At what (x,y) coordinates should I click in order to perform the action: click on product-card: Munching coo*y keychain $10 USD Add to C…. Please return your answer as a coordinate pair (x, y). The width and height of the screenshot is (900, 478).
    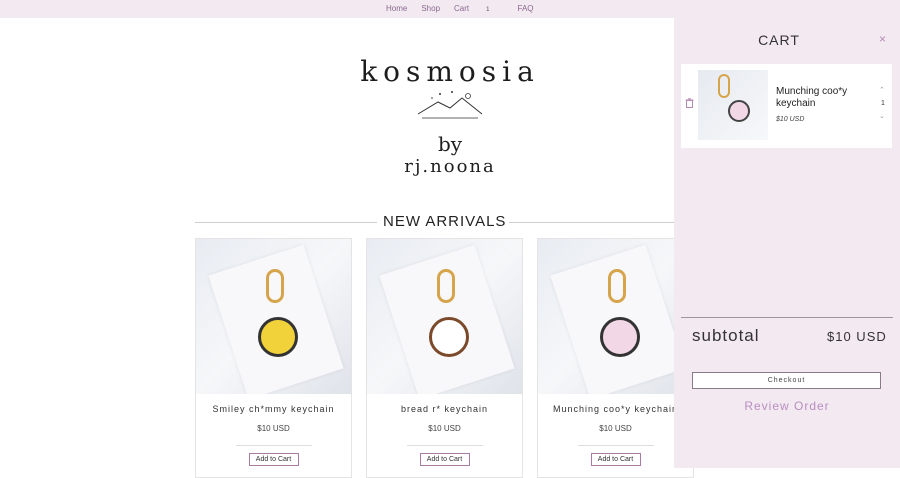
    Looking at the image, I should click on (615, 358).